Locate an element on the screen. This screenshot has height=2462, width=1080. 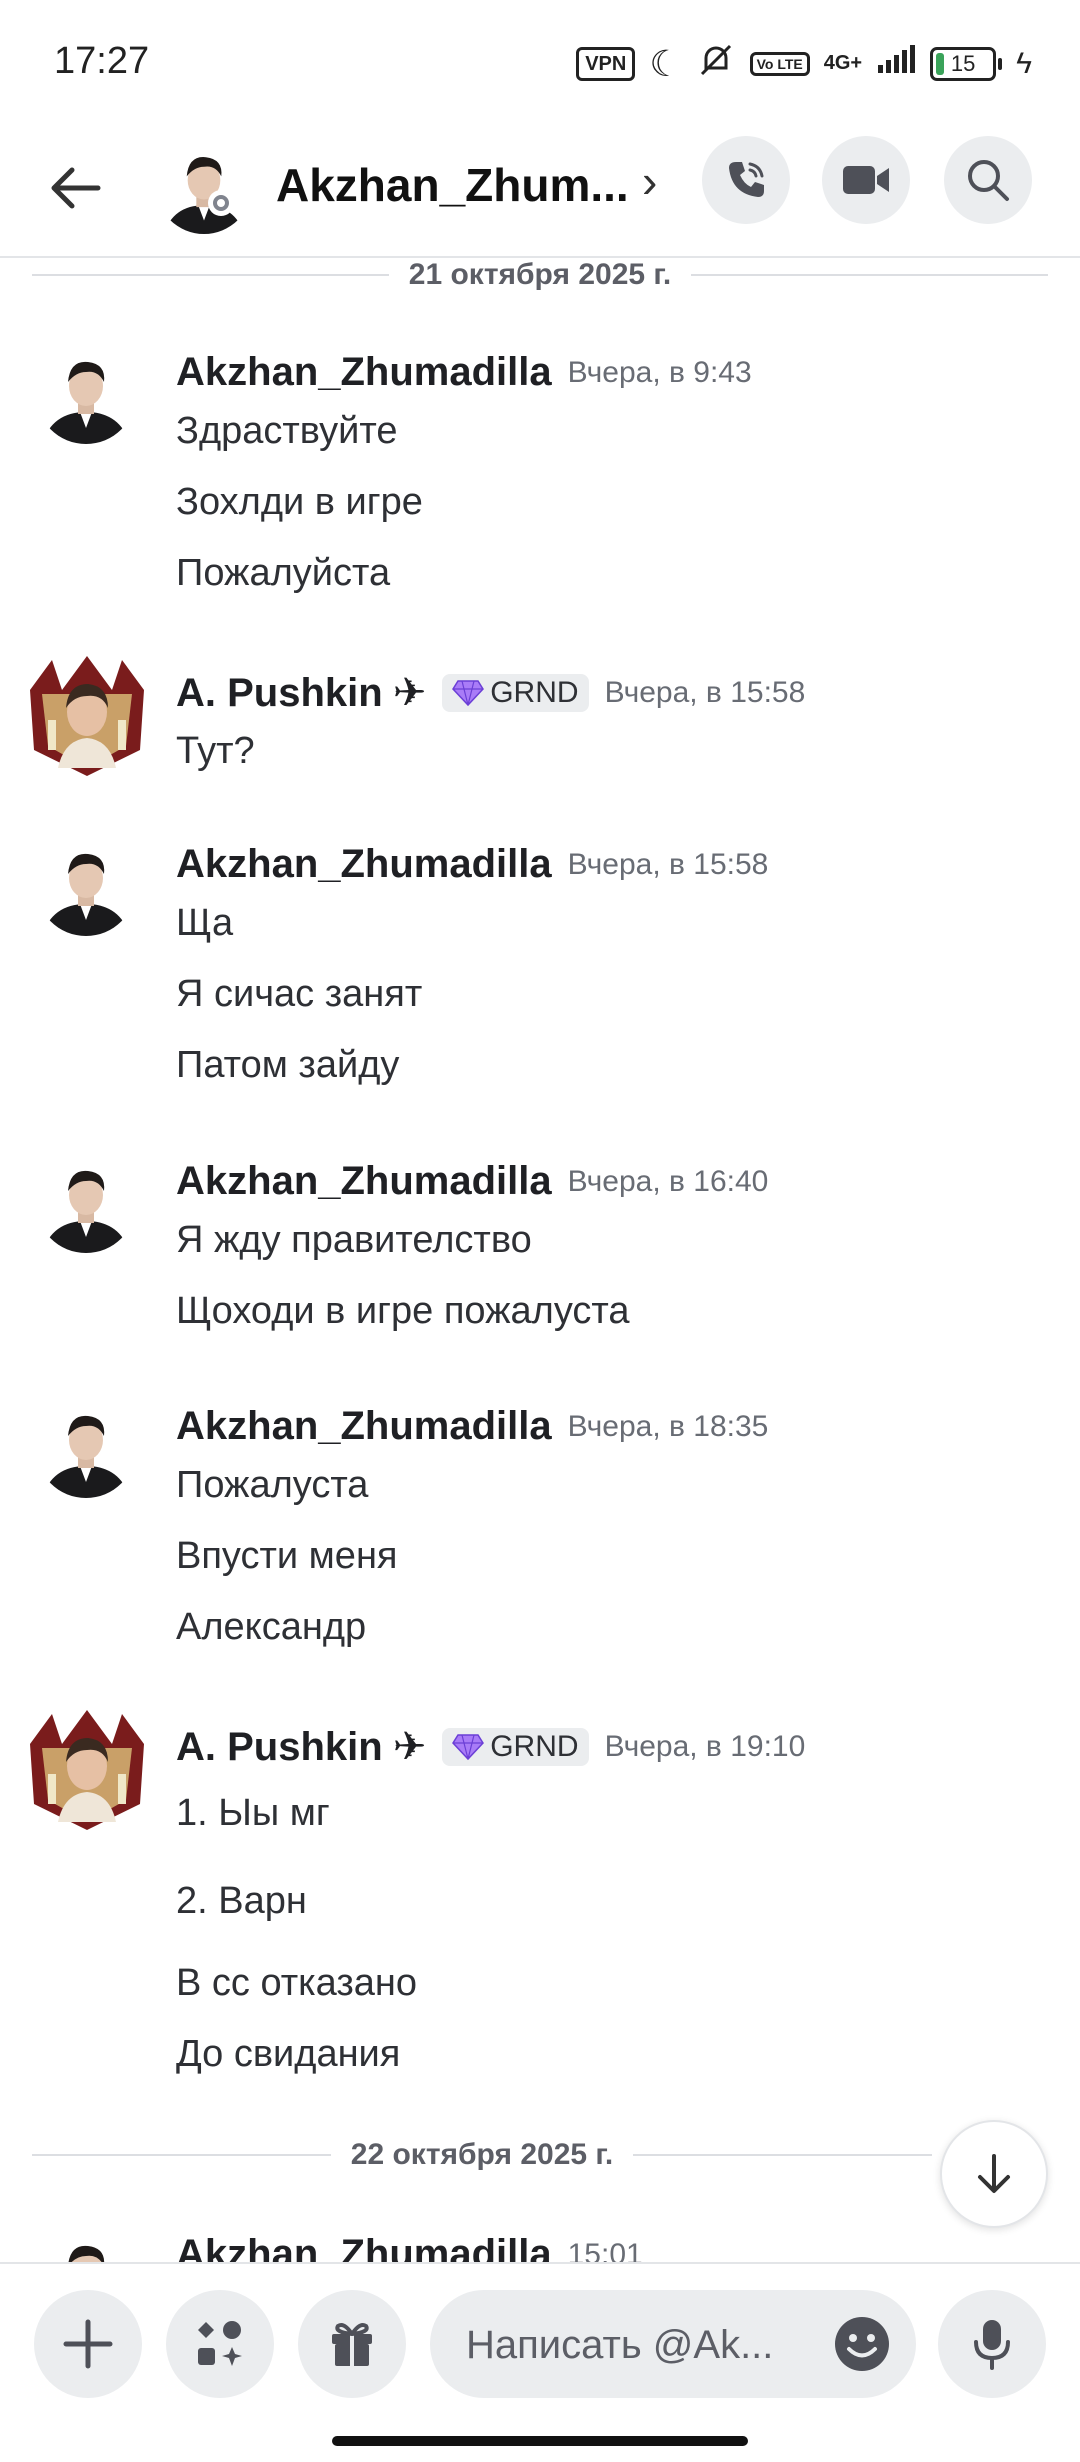
video-camera-icon is located at coordinates (866, 180).